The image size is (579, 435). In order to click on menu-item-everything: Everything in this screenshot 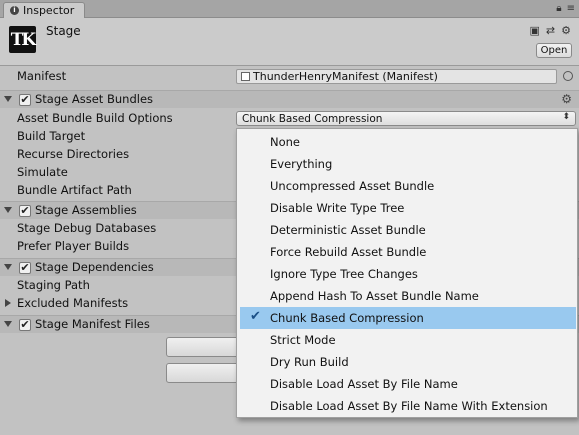, I will do `click(407, 164)`.